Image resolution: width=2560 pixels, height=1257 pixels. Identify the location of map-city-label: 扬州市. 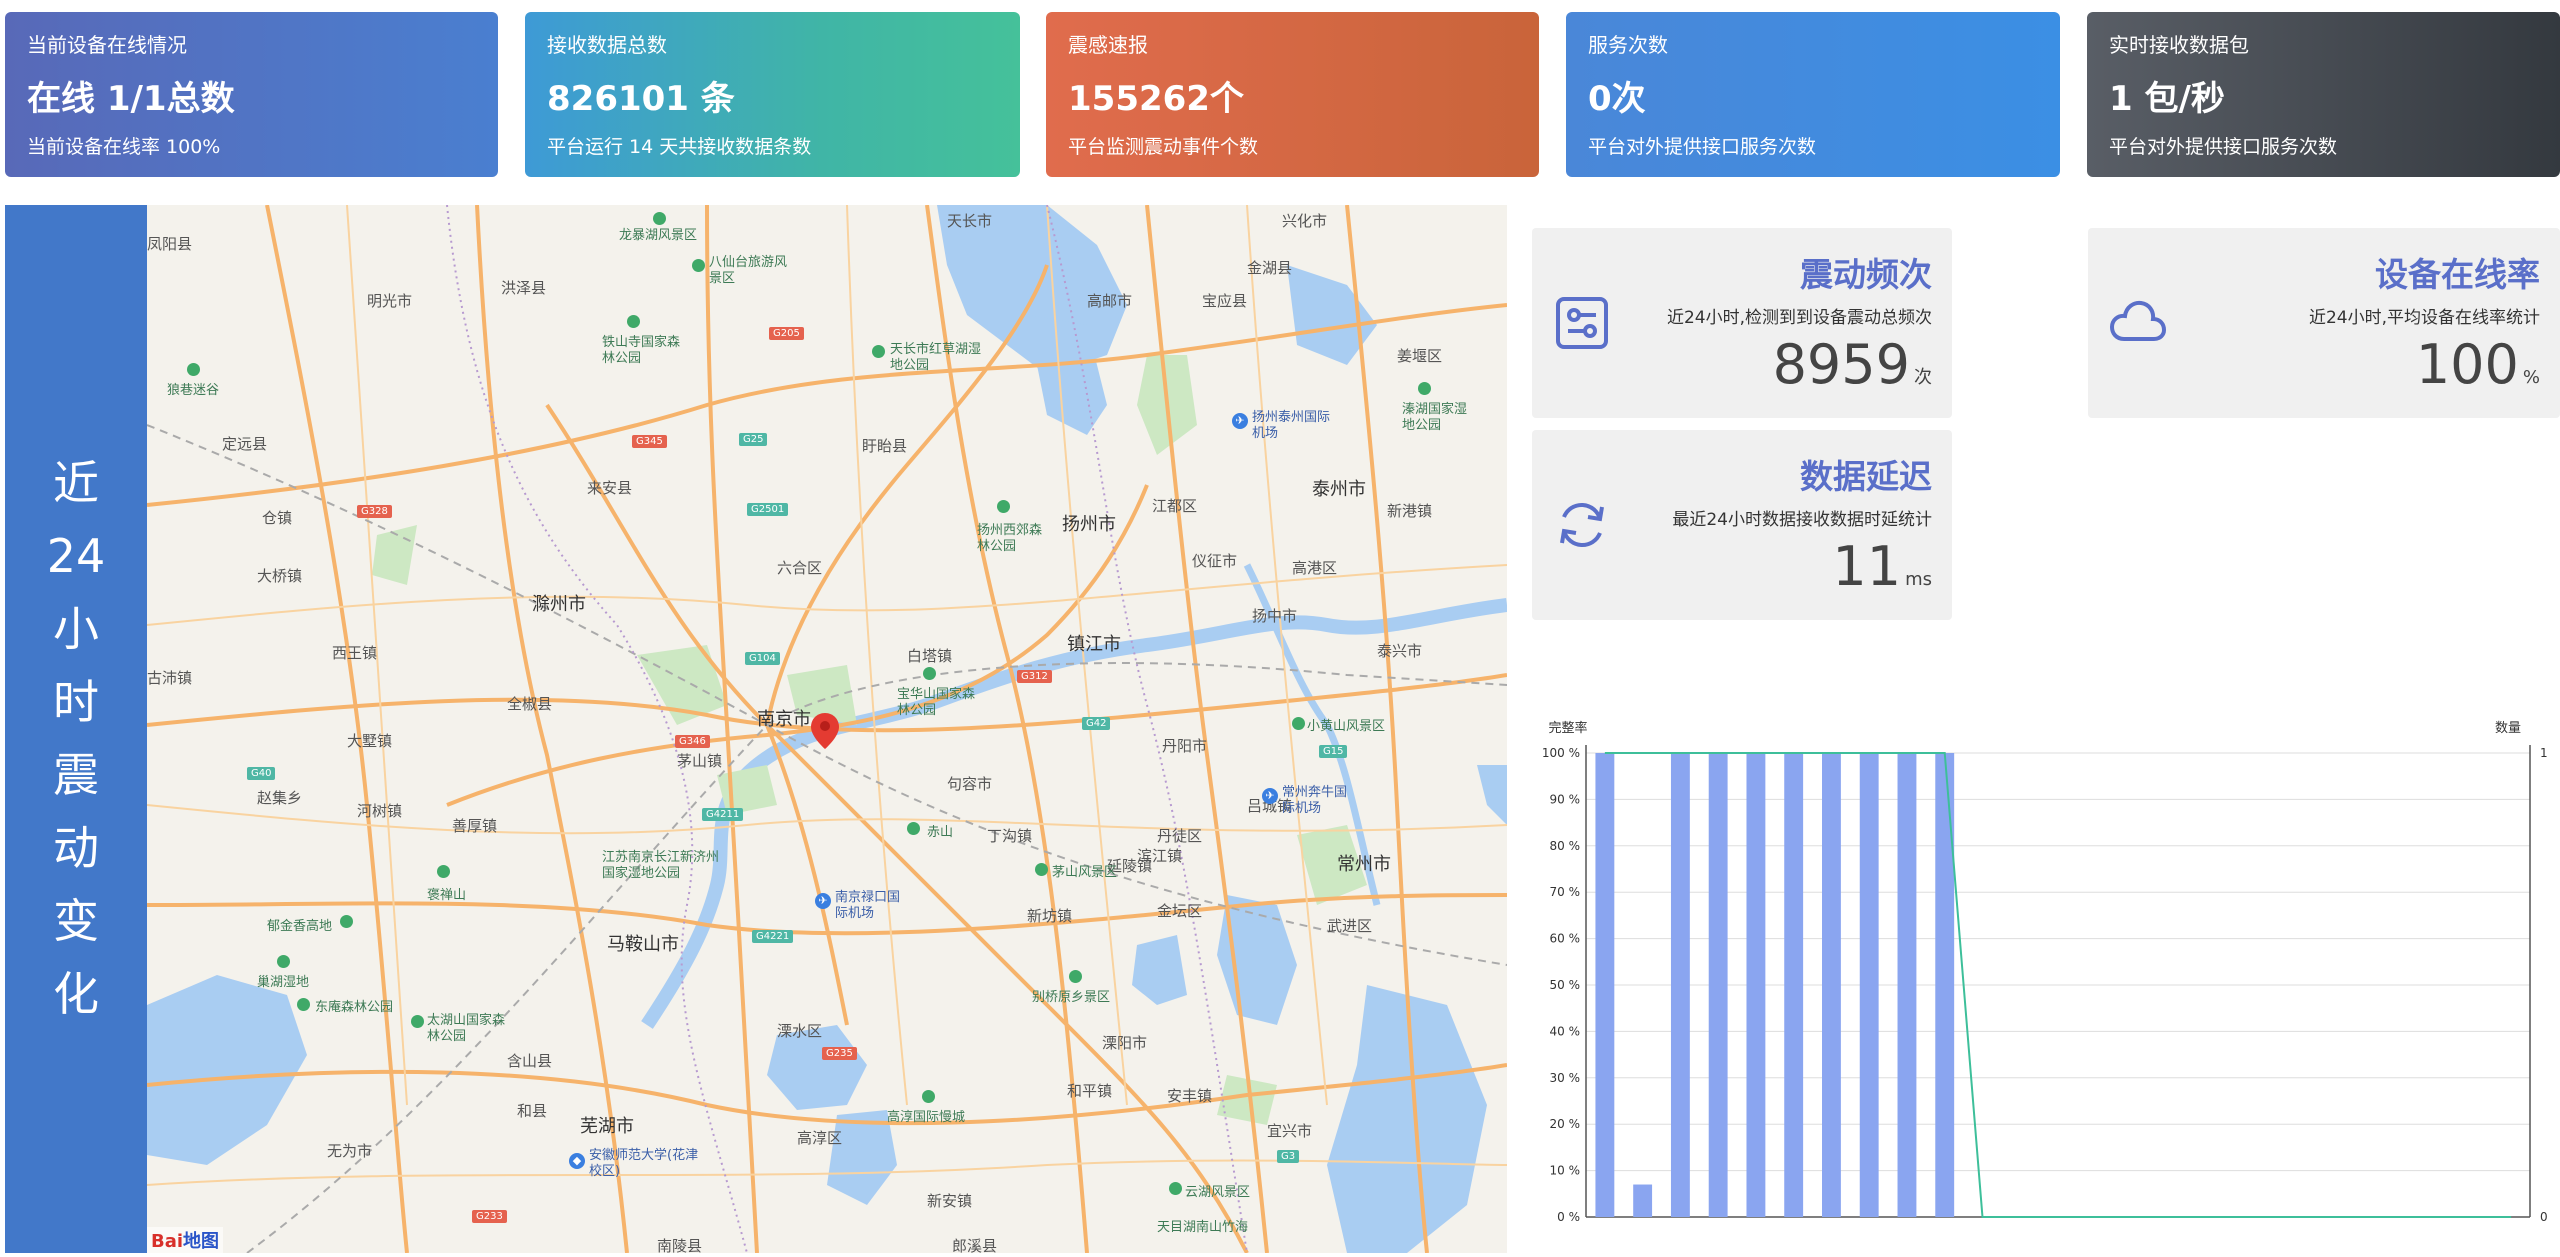
(1089, 524).